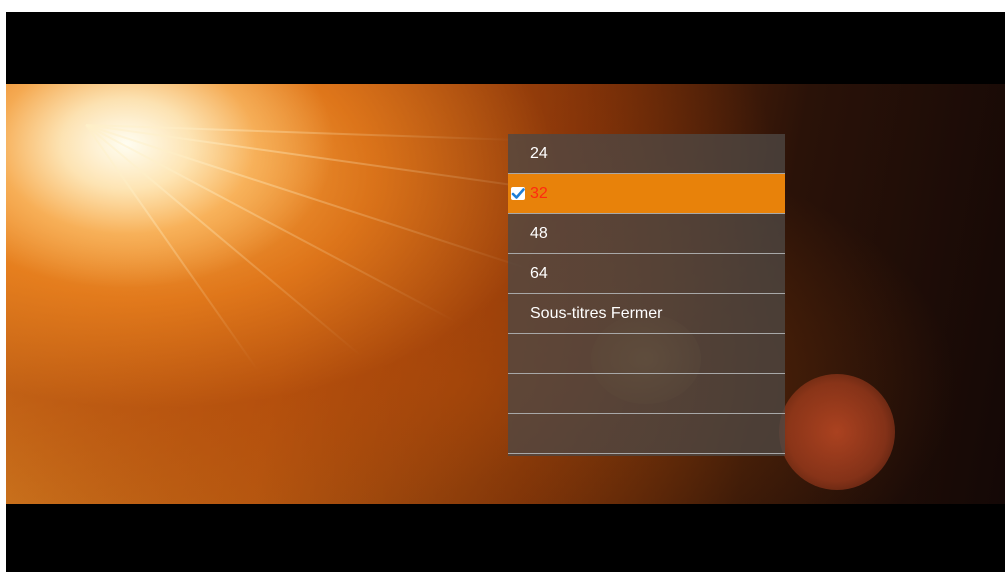  Describe the element at coordinates (539, 273) in the screenshot. I see `menu-item-label: 64` at that location.